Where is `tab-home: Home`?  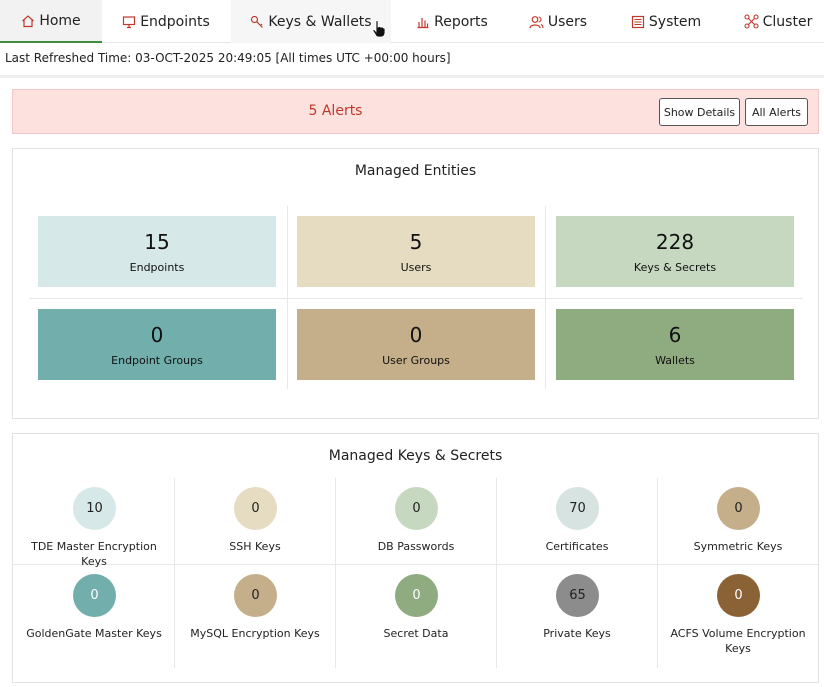 tab-home: Home is located at coordinates (51, 21).